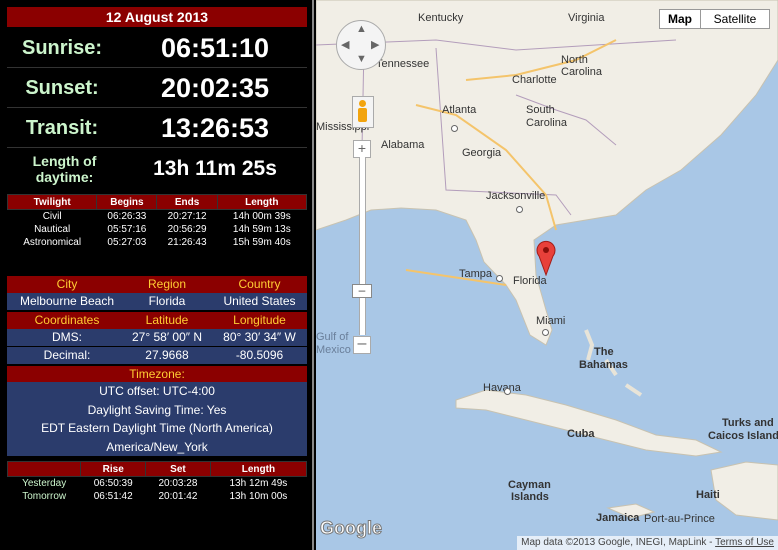 The image size is (778, 550). What do you see at coordinates (259, 284) in the screenshot?
I see `country-header: Country` at bounding box center [259, 284].